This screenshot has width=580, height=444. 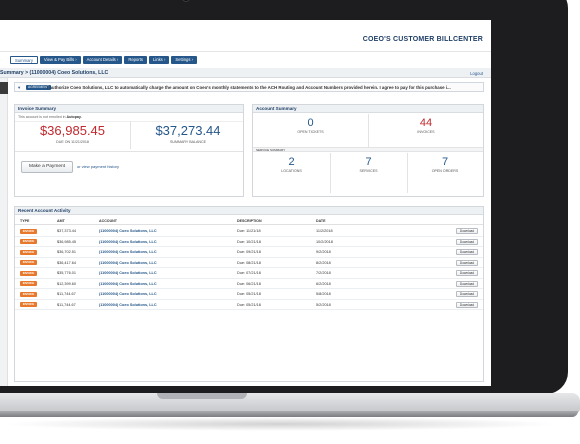 I want to click on open-orders-count: 7, so click(x=445, y=162).